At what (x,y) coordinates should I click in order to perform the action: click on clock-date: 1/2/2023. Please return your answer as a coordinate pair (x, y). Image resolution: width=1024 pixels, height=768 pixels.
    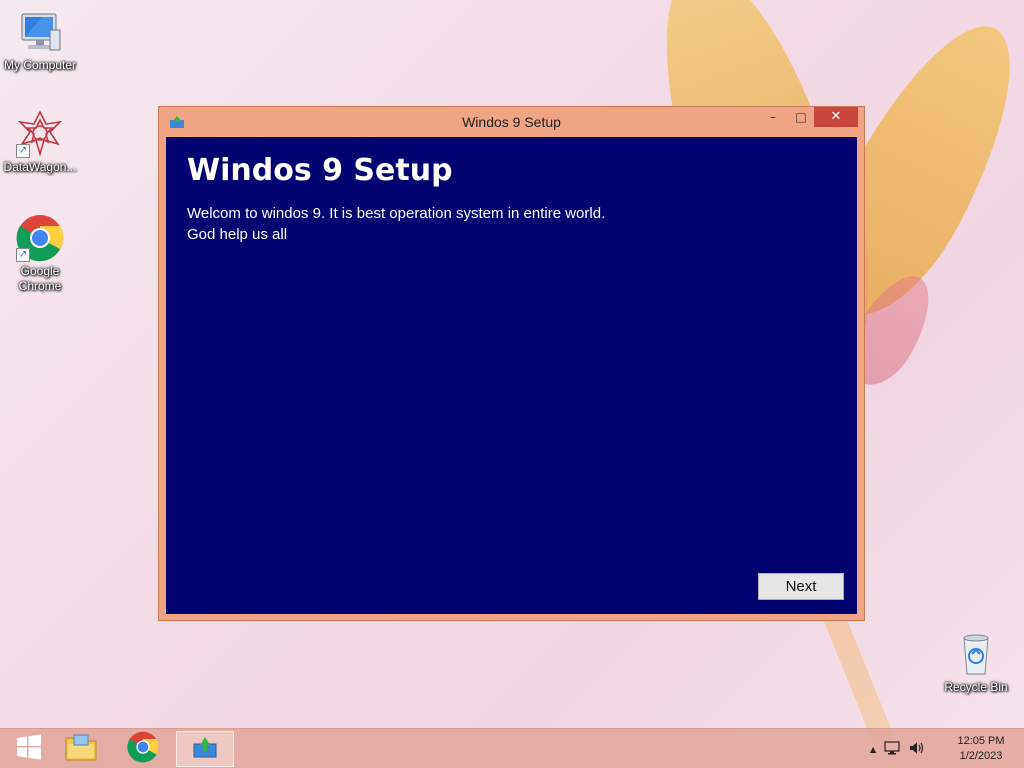
    Looking at the image, I should click on (981, 756).